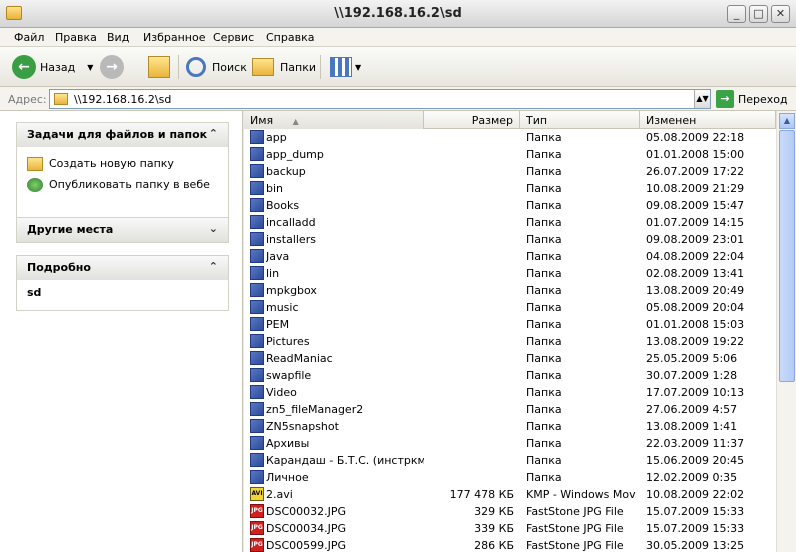  What do you see at coordinates (59, 267) in the screenshot?
I see `details-title: Подробно` at bounding box center [59, 267].